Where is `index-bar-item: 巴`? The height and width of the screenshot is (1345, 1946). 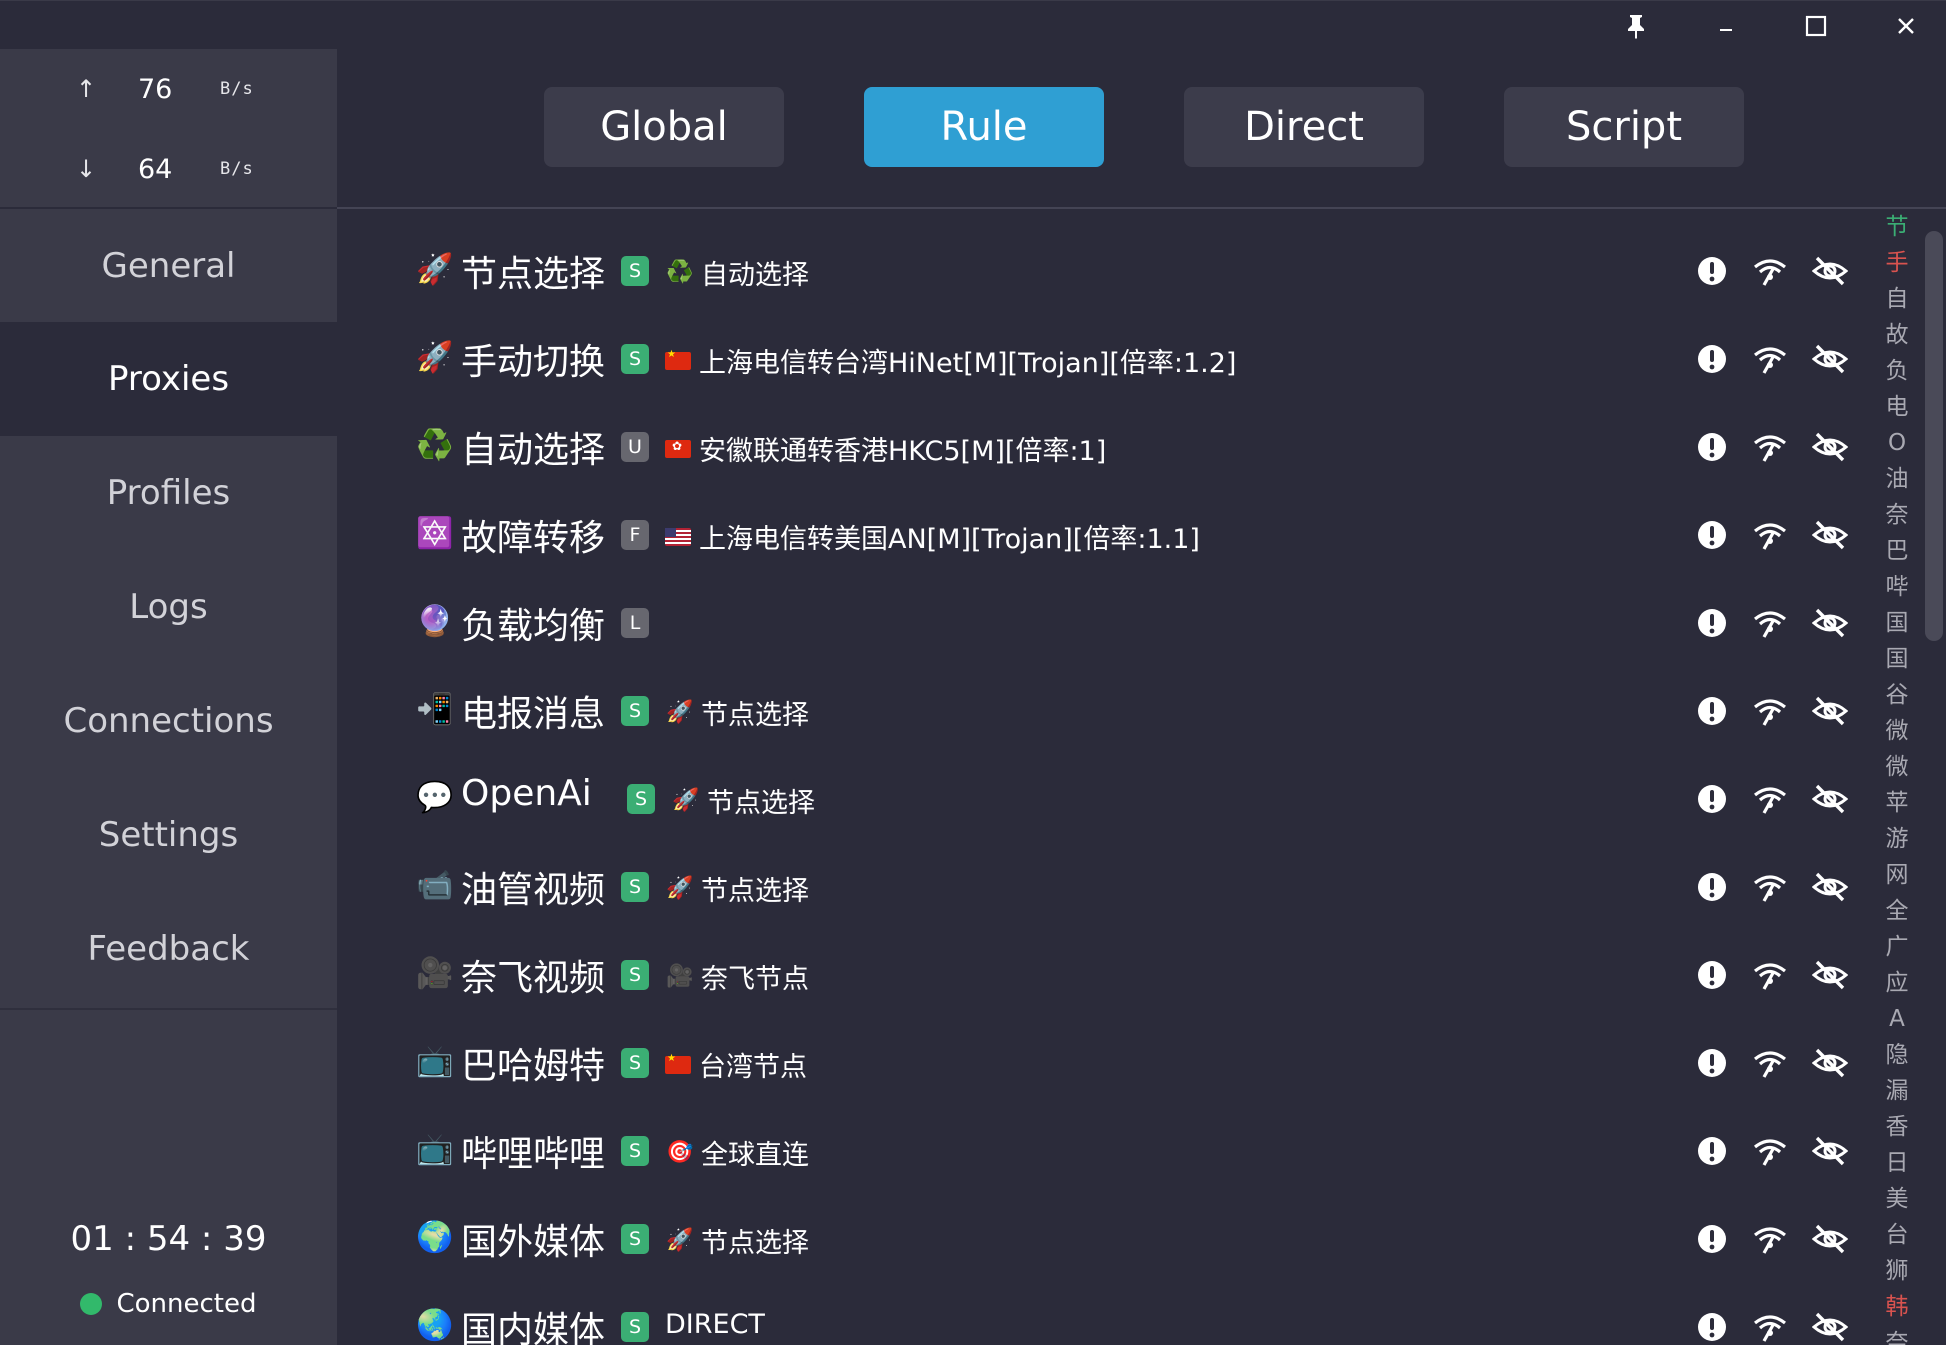 index-bar-item: 巴 is located at coordinates (1897, 551).